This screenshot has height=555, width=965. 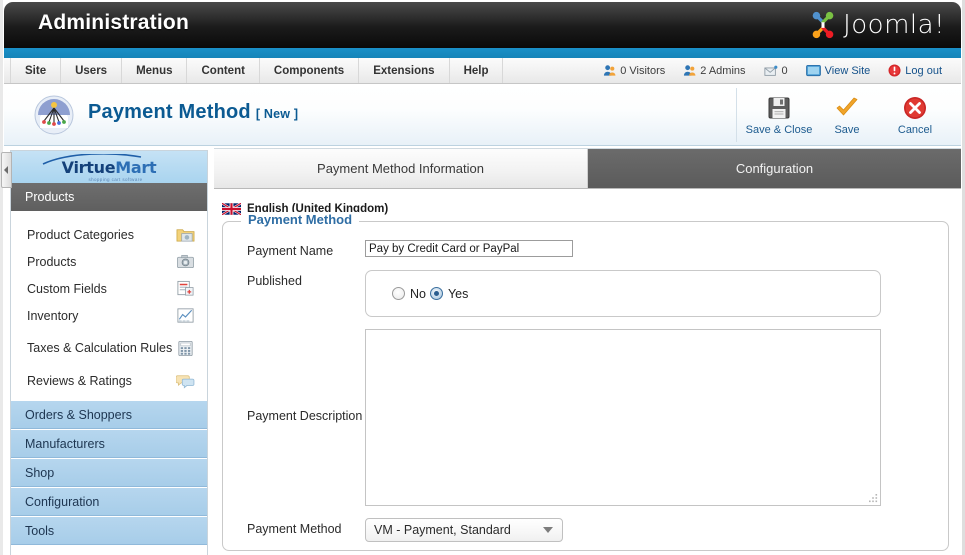 What do you see at coordinates (418, 293) in the screenshot?
I see `radio-no-label: No` at bounding box center [418, 293].